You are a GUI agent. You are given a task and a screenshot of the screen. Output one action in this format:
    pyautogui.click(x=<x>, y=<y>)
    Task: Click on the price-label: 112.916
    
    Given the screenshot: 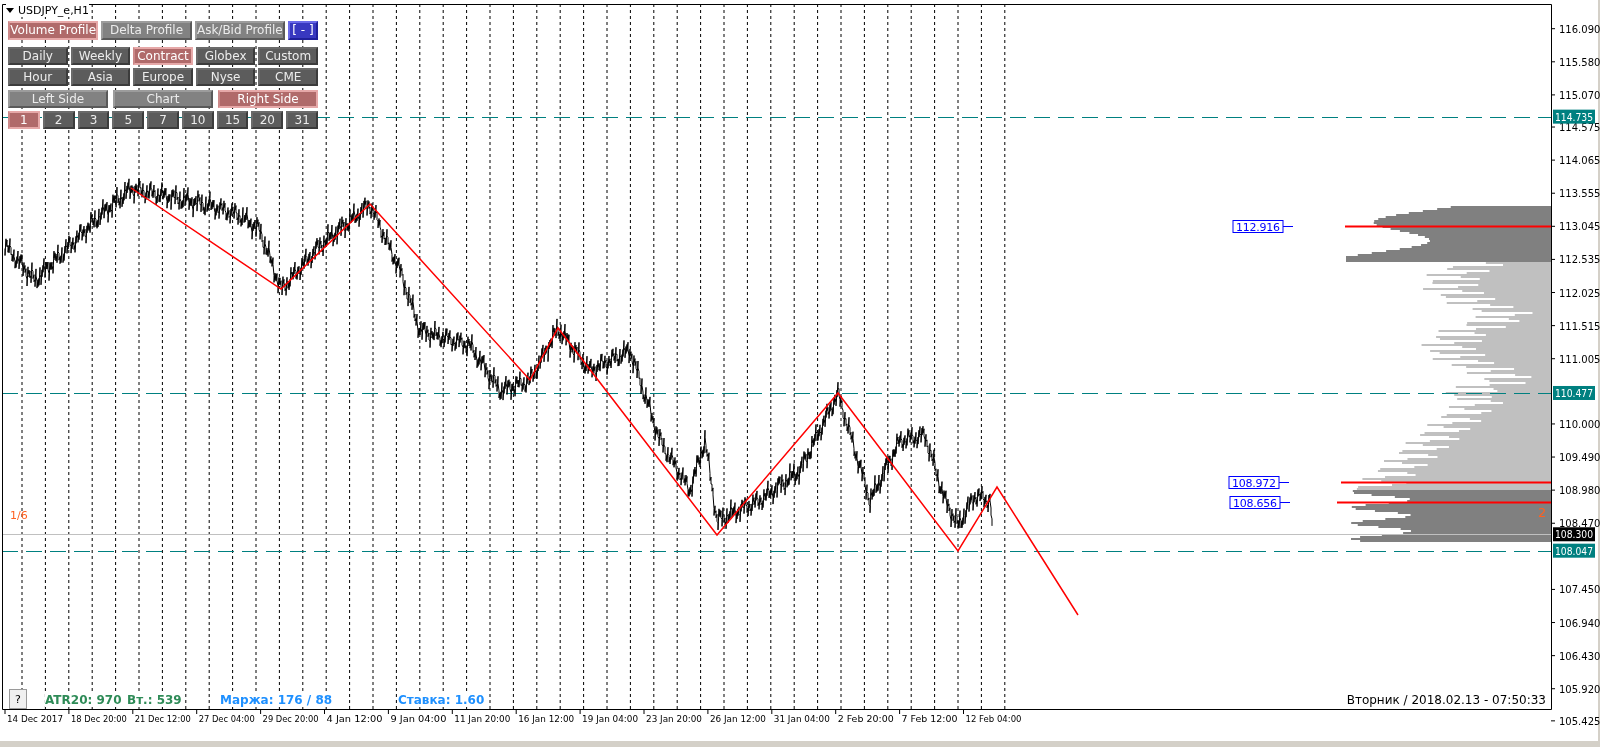 What is the action you would take?
    pyautogui.click(x=1263, y=227)
    